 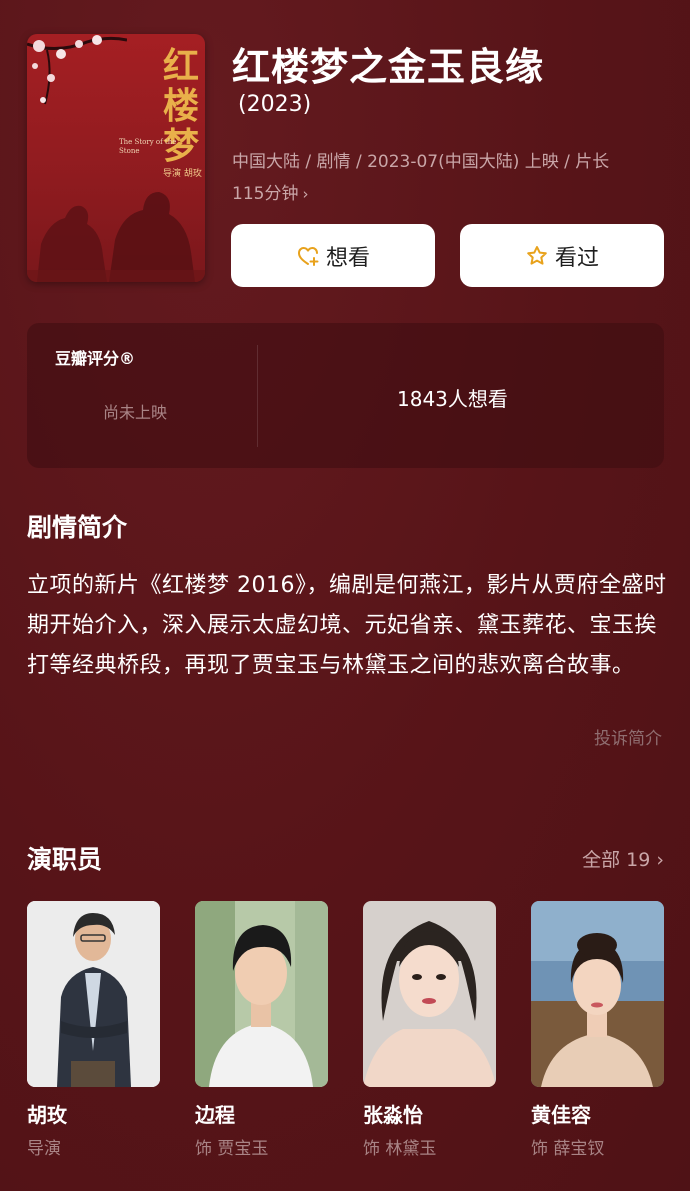 I want to click on cast-role: 饰 林黛玉, so click(x=400, y=1149).